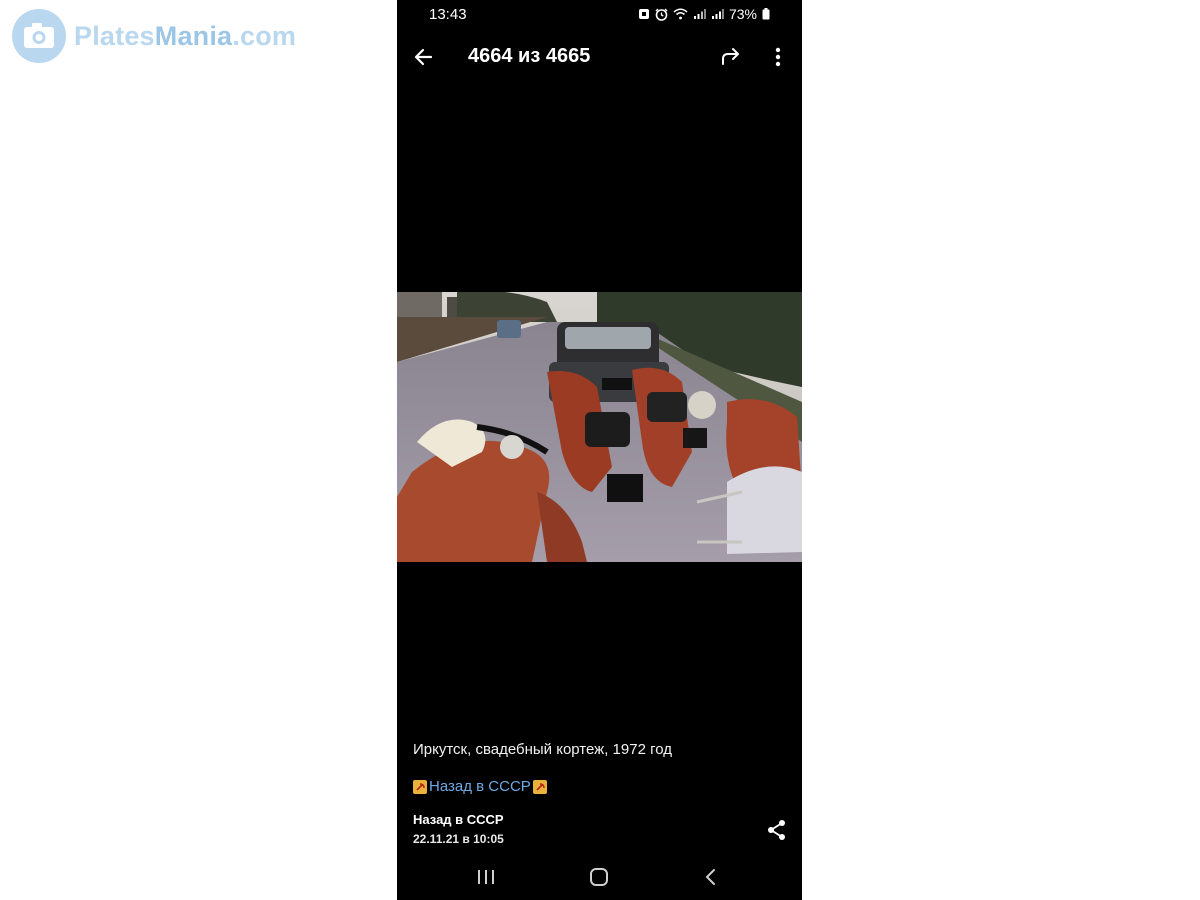  I want to click on post-date: 22.11.21 в 10:05, so click(458, 839).